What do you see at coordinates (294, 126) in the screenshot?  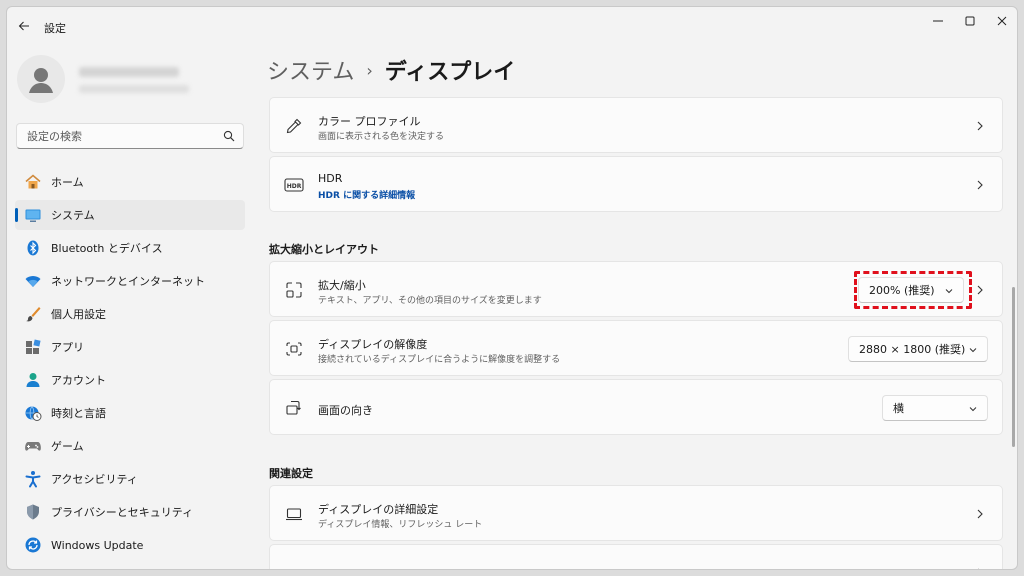 I see `color-picker-icon` at bounding box center [294, 126].